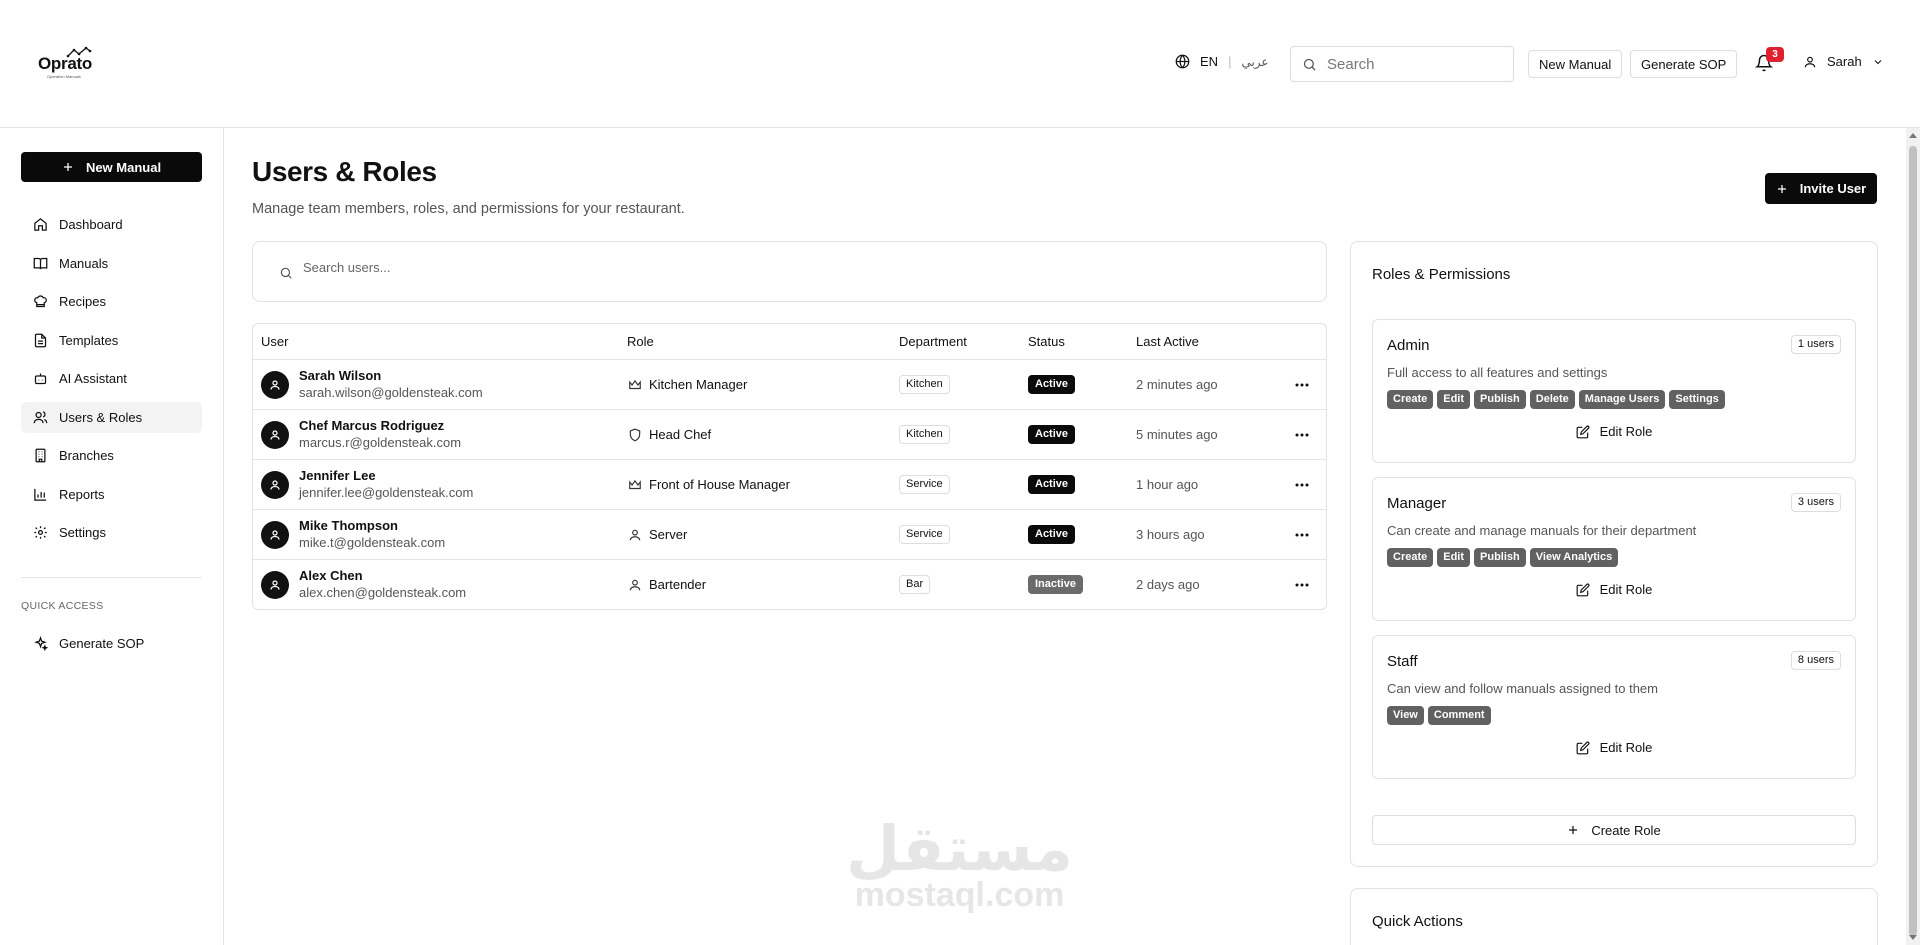 The image size is (1920, 945). I want to click on shield-icon, so click(635, 434).